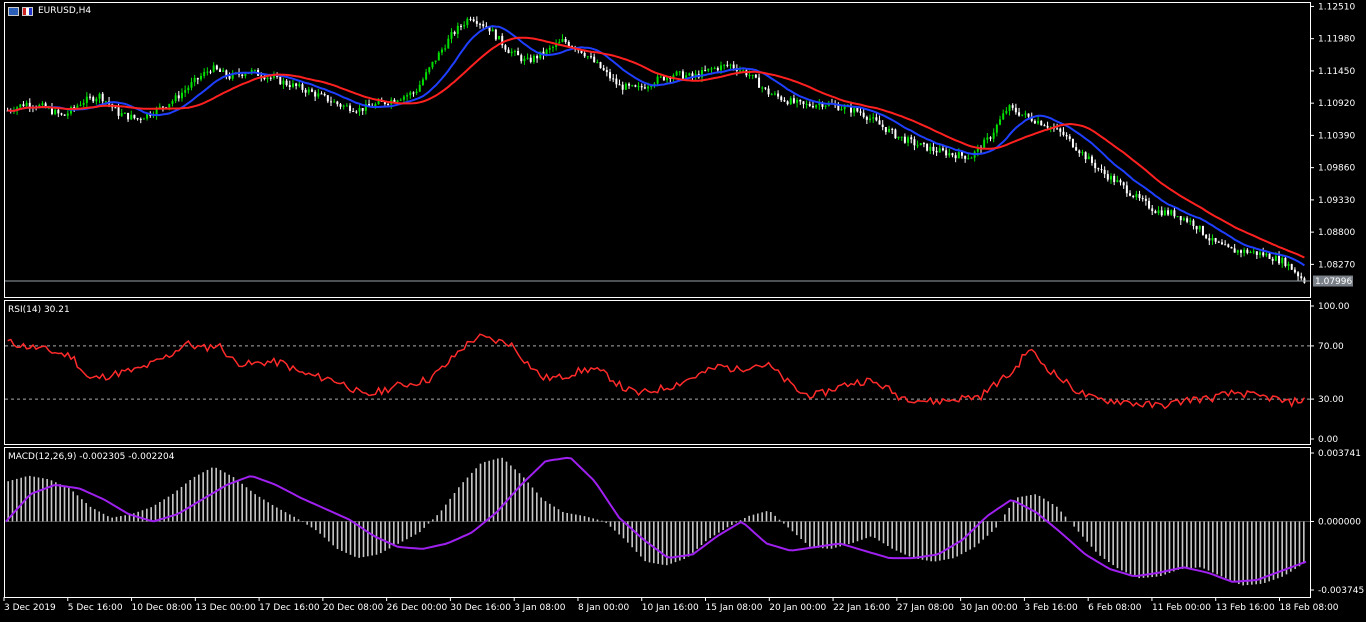  I want to click on symbol-flag-icon, so click(27, 11).